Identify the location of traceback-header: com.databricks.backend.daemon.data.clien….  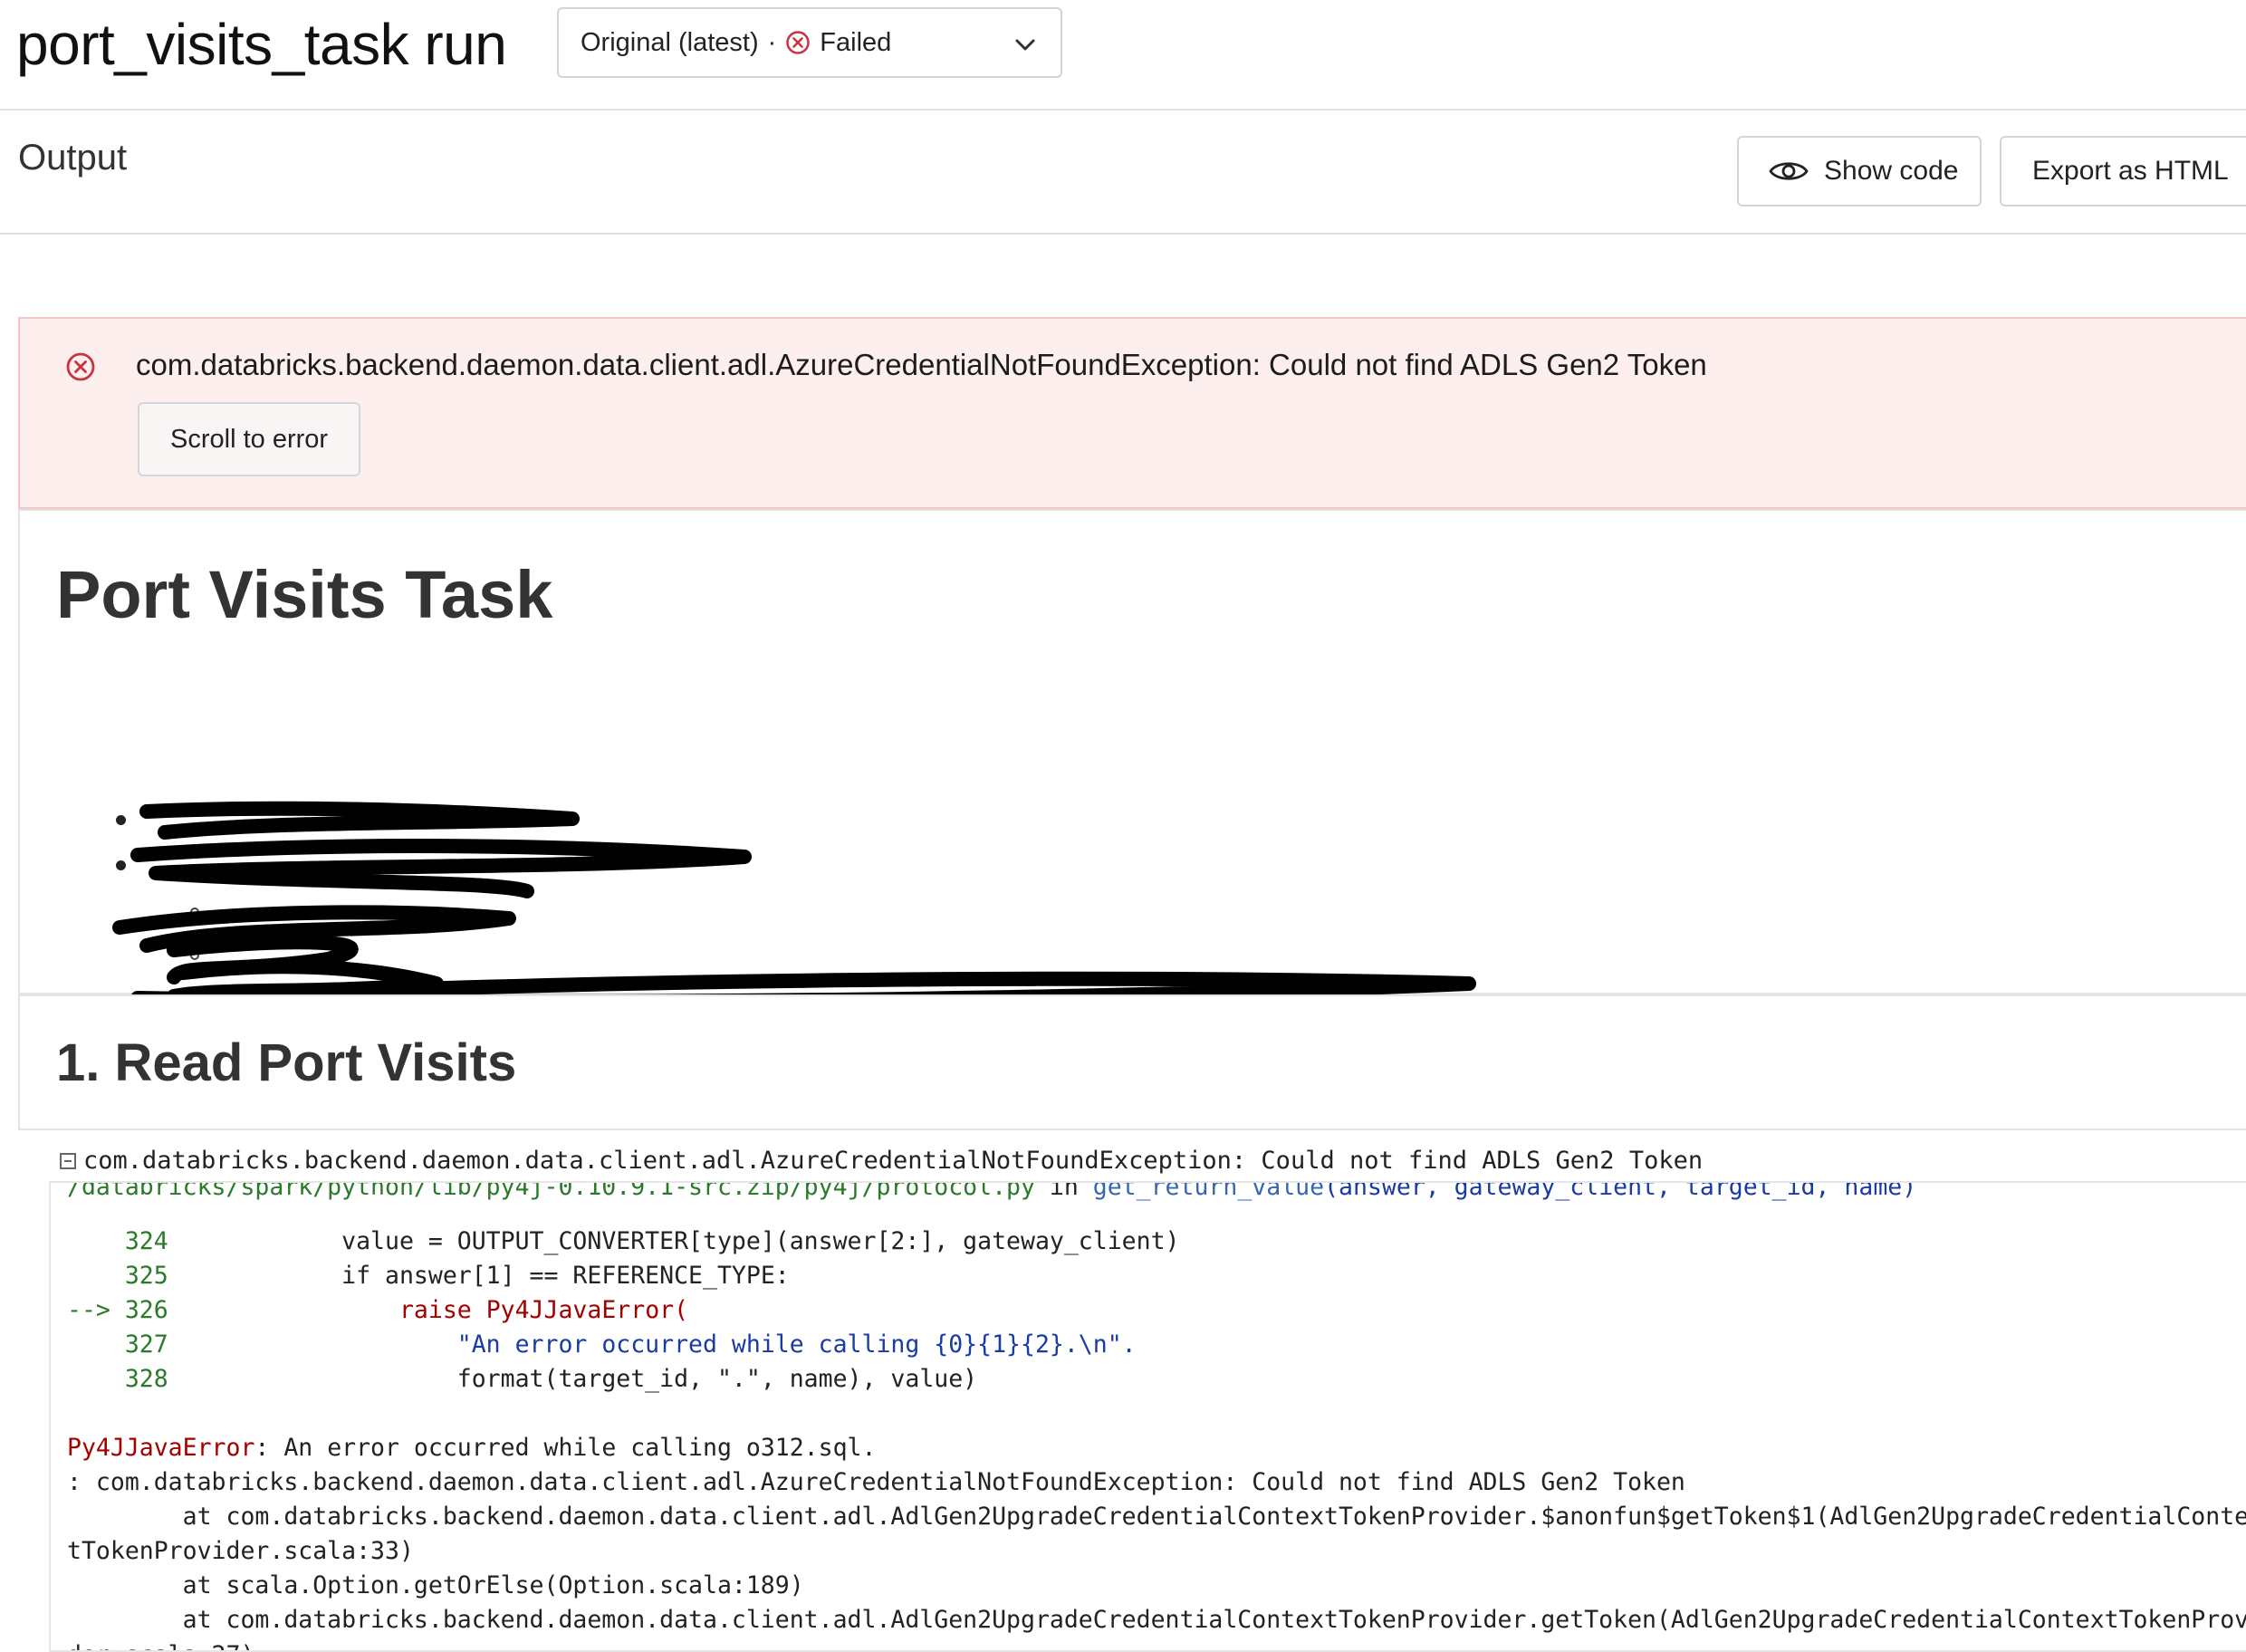
(881, 1161).